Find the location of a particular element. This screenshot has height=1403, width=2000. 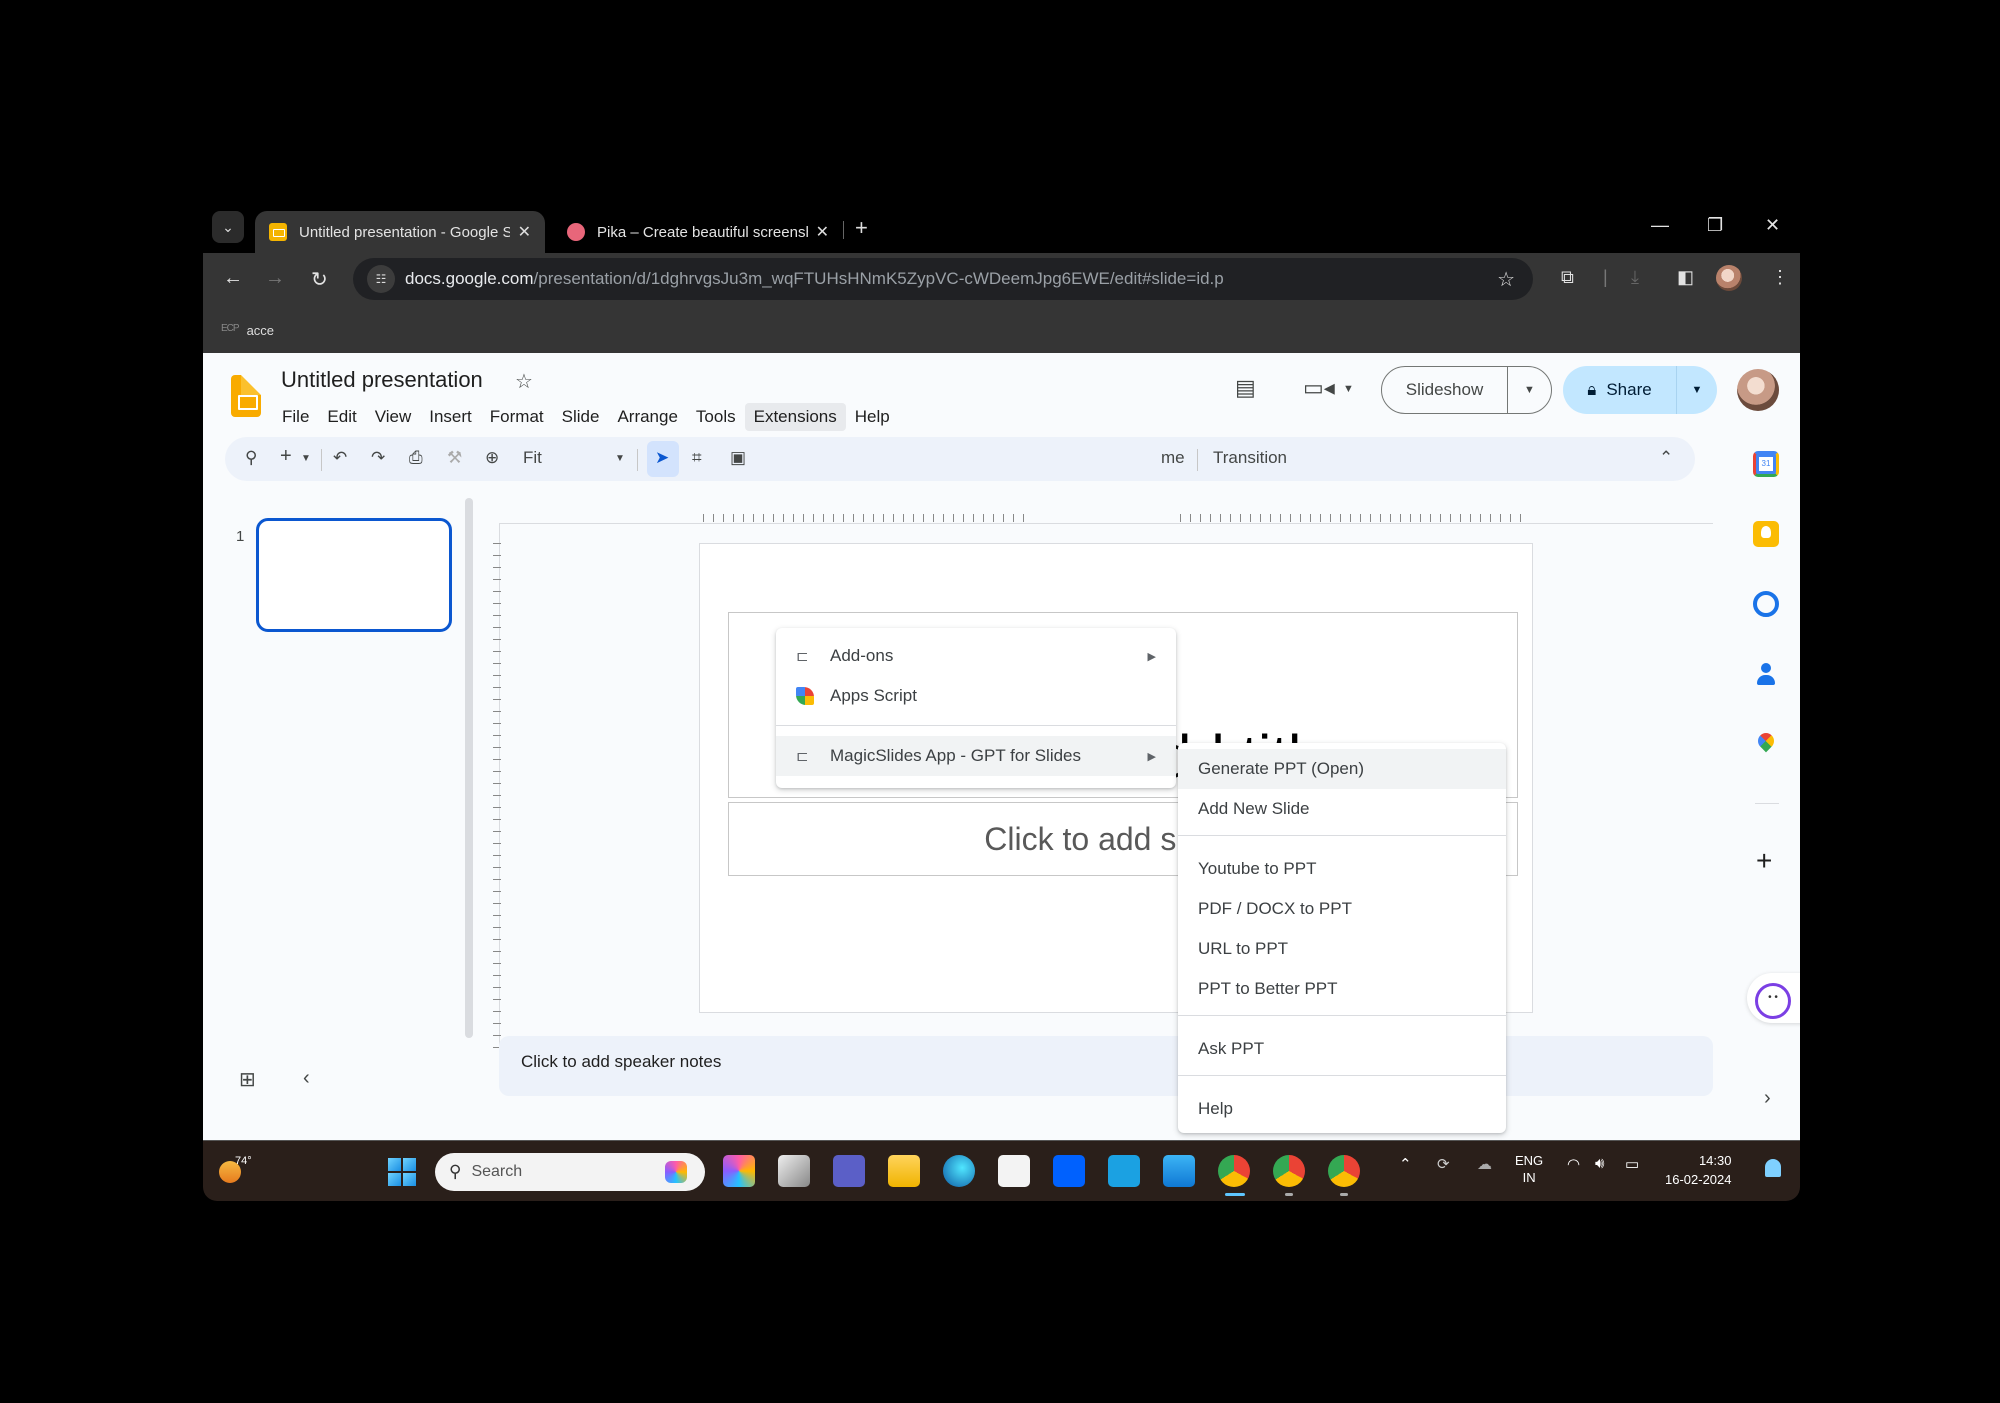

side-panel-icon: ◧ is located at coordinates (1685, 277).